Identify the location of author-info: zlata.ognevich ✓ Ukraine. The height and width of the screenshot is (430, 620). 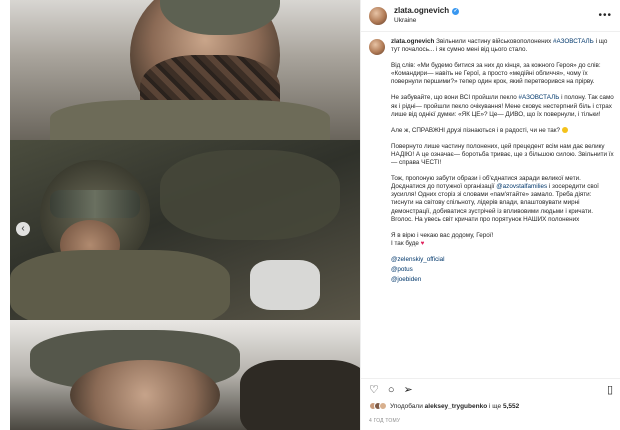
(427, 15).